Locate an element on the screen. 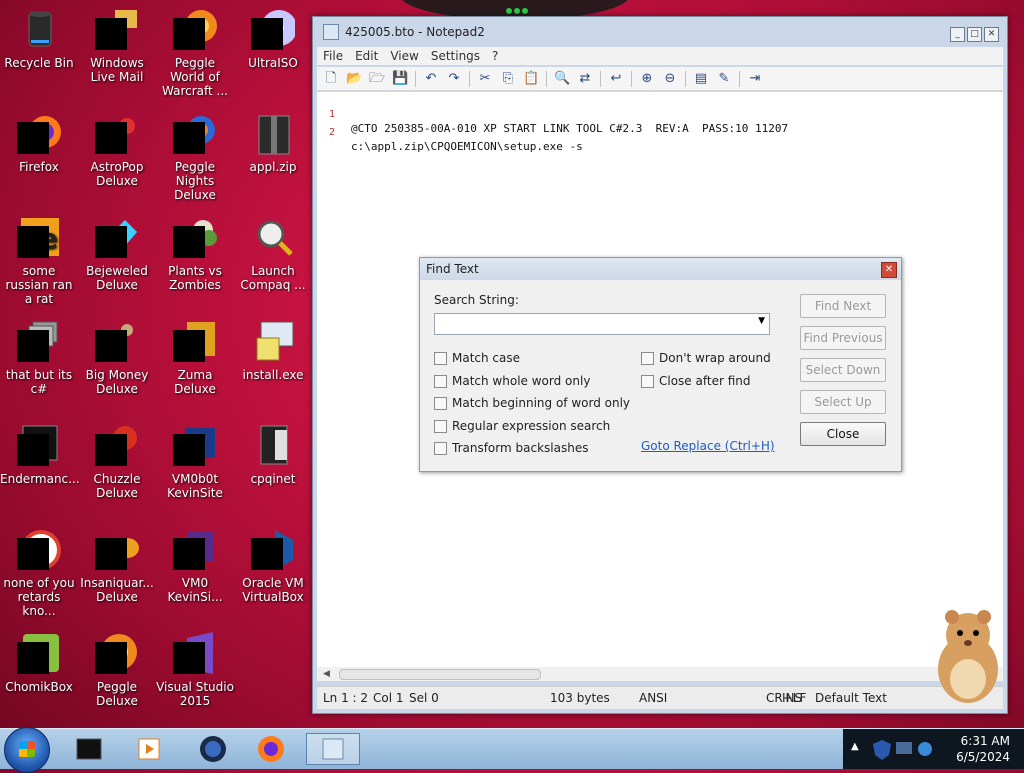  match-whole-word-checkbox: Match whole word only is located at coordinates (512, 381).